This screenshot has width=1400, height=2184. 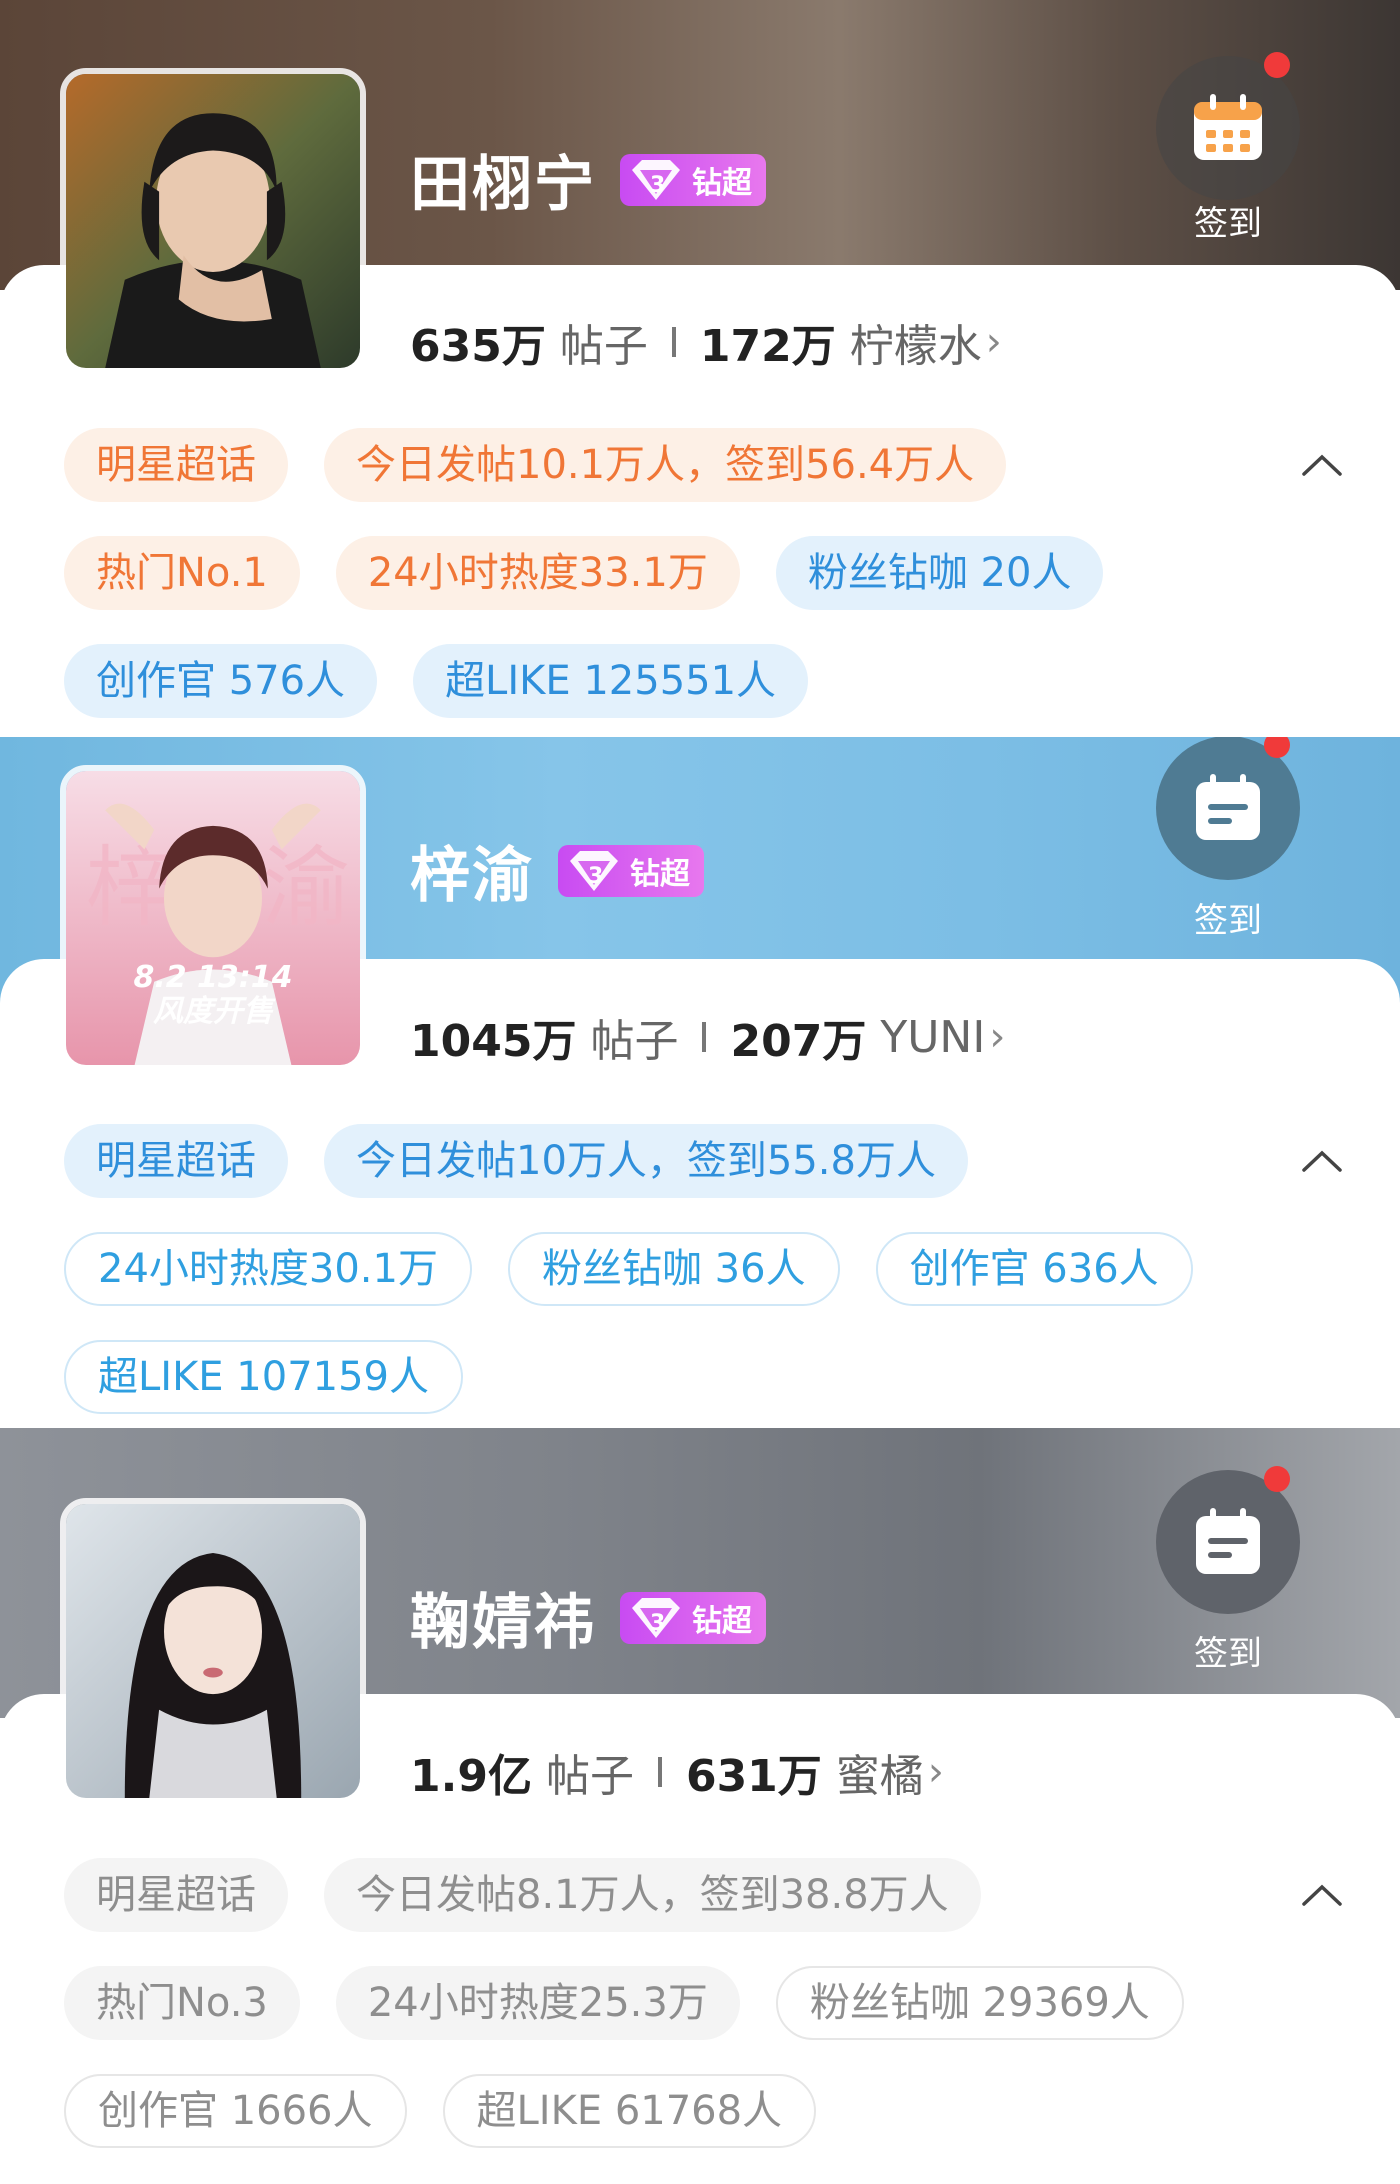 I want to click on posts-count: 1045万, so click(x=493, y=1041).